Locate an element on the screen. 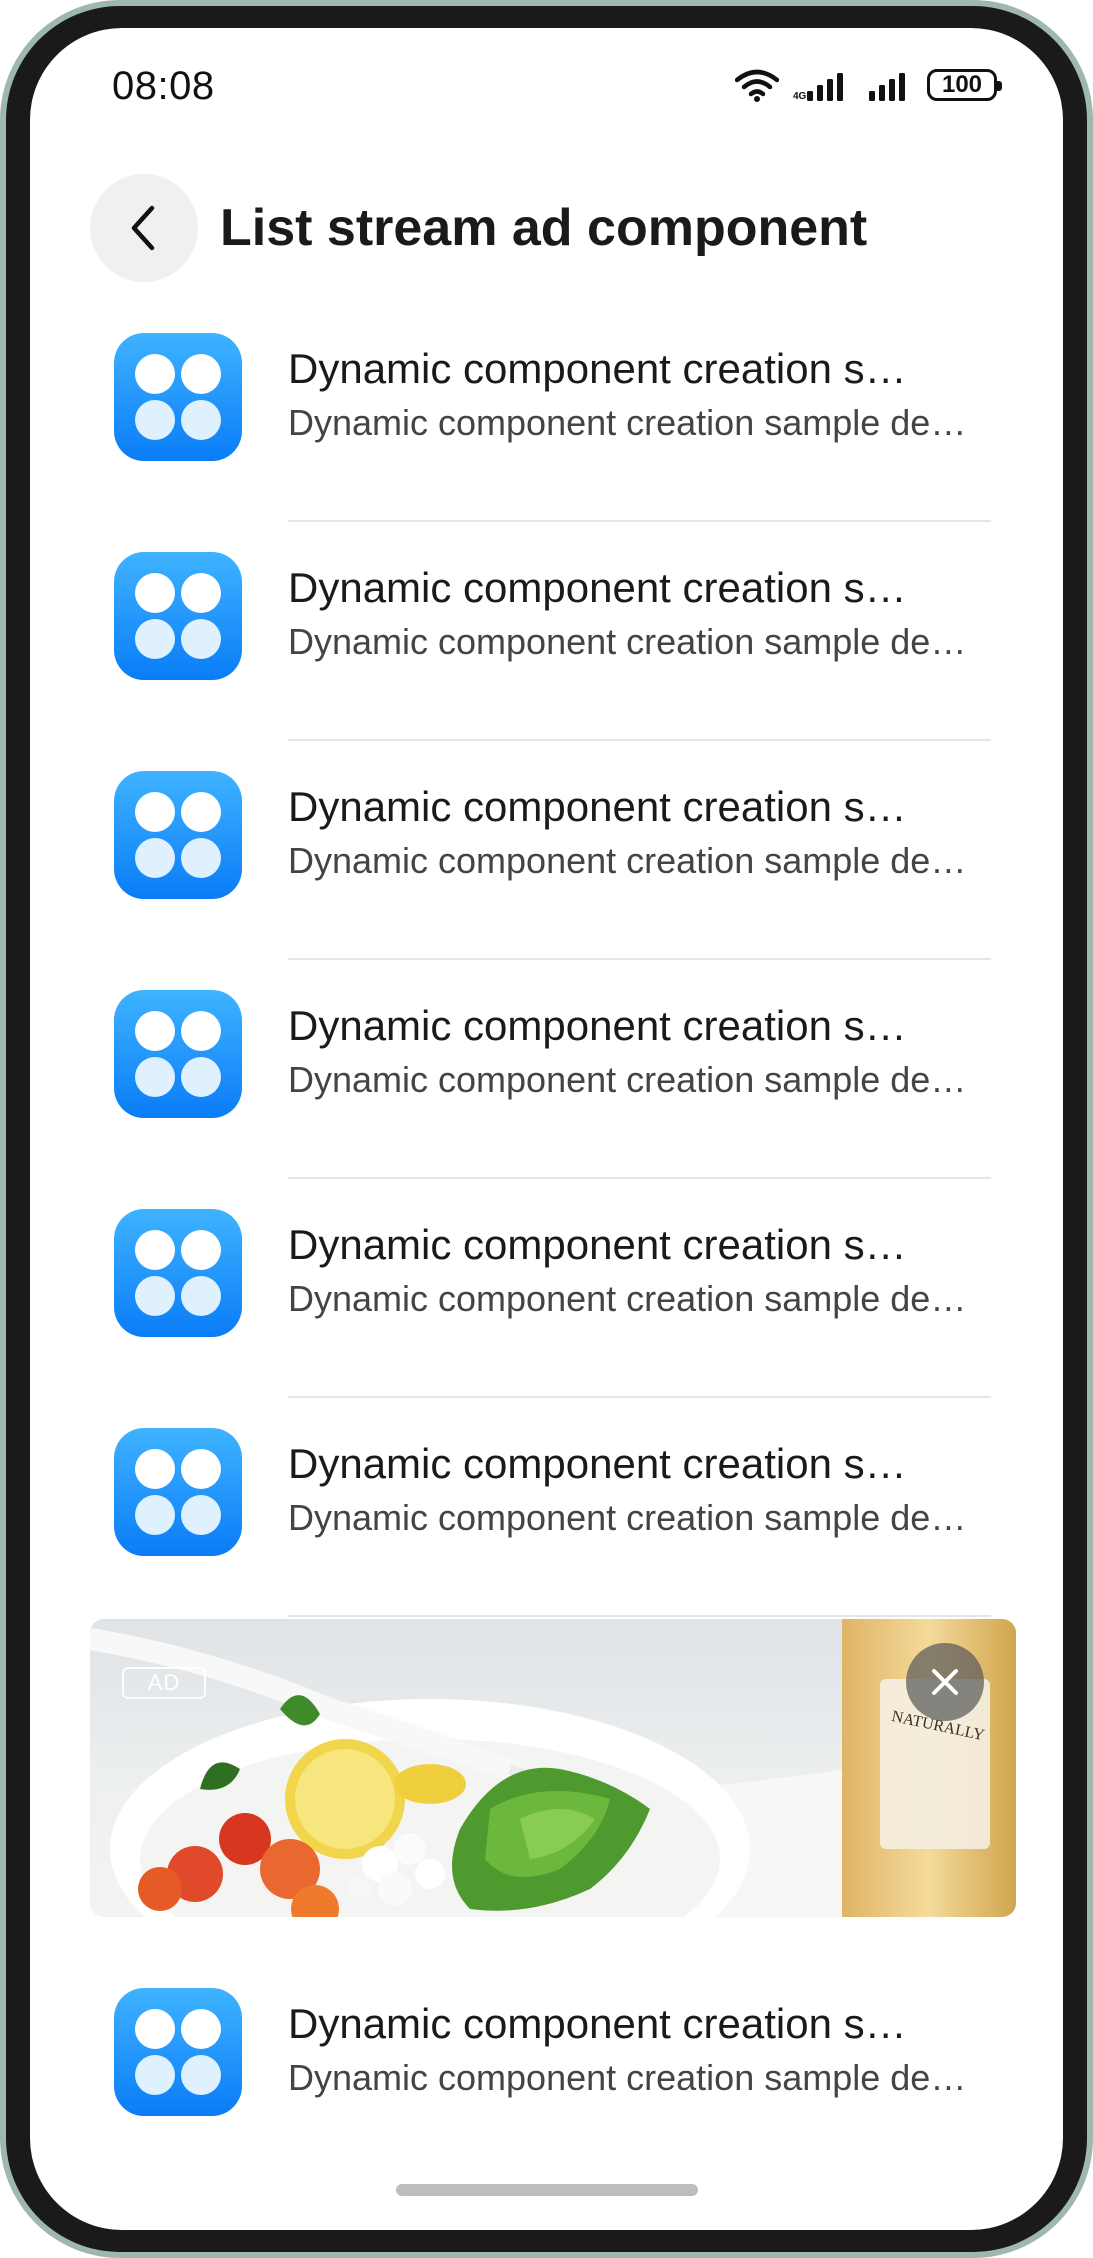  signal-icon: 4G is located at coordinates (818, 87).